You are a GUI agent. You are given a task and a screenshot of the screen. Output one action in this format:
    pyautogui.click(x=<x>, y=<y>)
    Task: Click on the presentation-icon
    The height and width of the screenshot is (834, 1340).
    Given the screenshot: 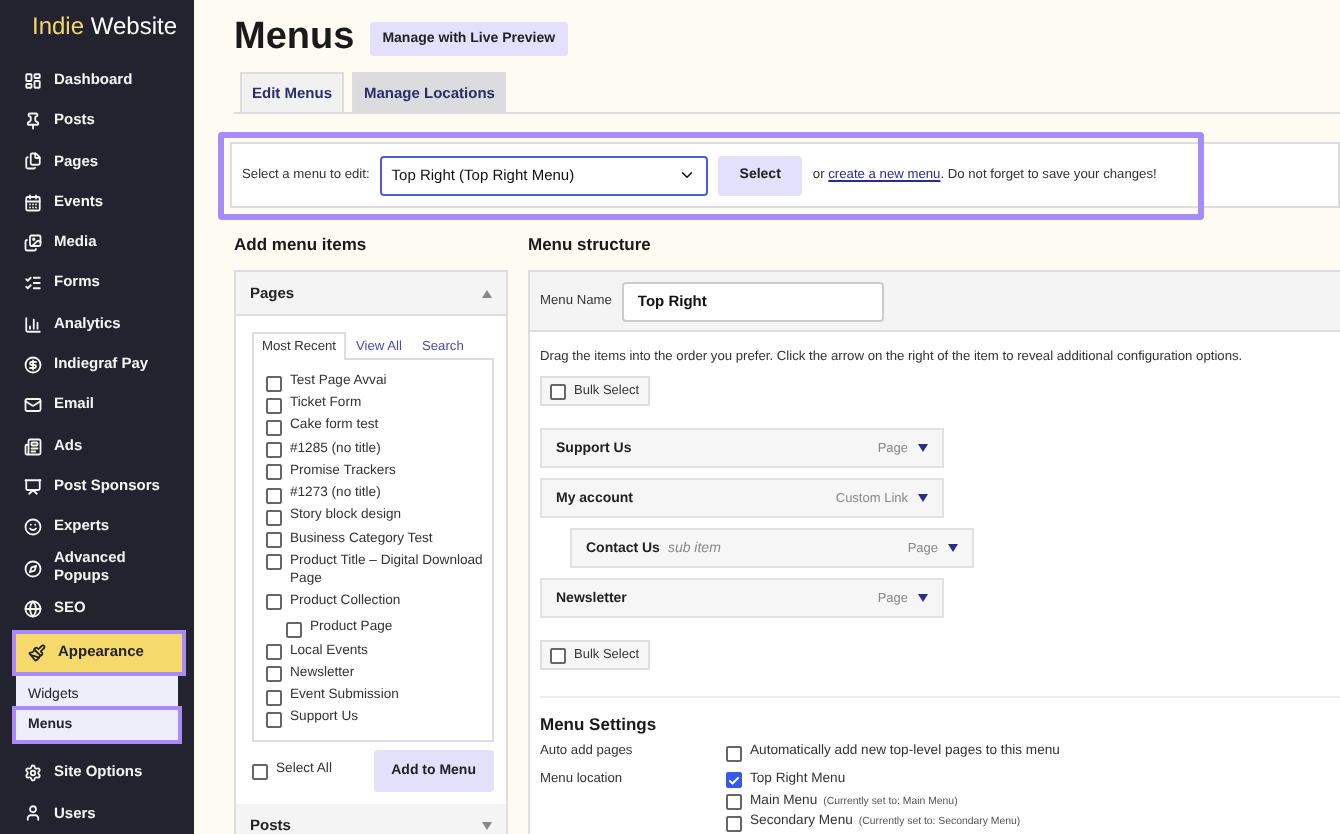 What is the action you would take?
    pyautogui.click(x=33, y=486)
    